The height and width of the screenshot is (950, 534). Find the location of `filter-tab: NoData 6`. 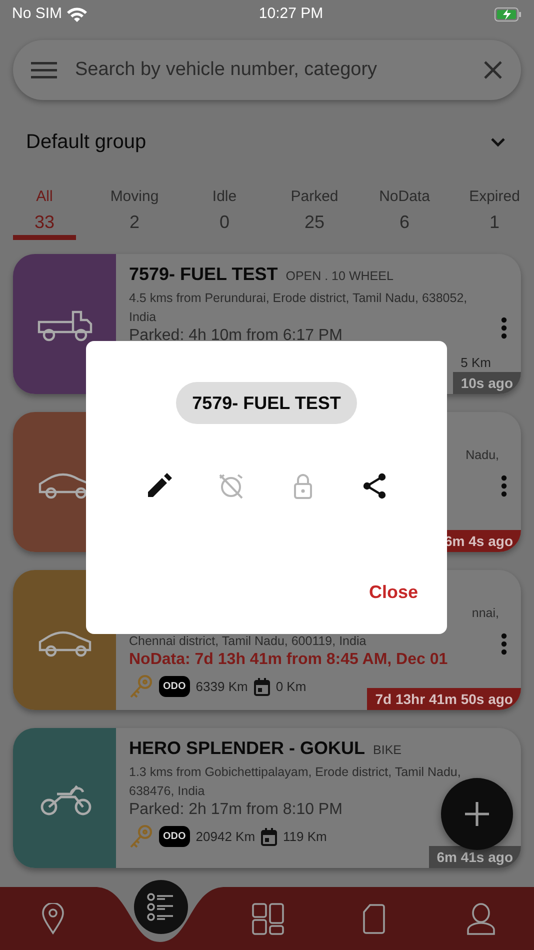

filter-tab: NoData 6 is located at coordinates (404, 209).